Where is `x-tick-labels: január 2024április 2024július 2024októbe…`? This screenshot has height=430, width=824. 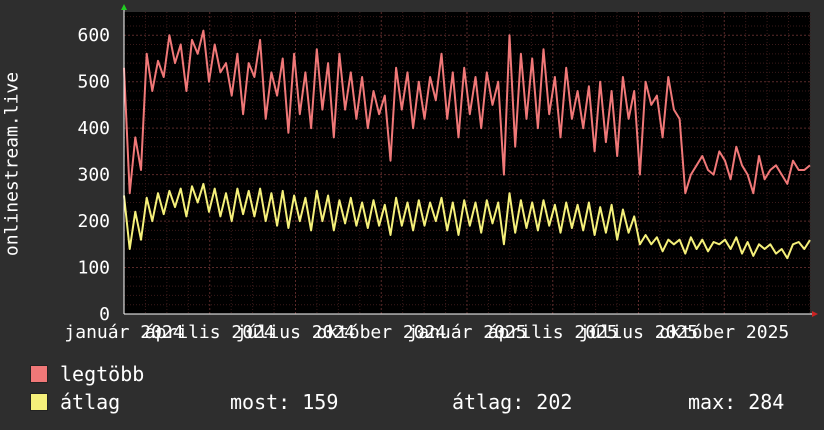
x-tick-labels: január 2024április 2024július 2024októbe… is located at coordinates (426, 332).